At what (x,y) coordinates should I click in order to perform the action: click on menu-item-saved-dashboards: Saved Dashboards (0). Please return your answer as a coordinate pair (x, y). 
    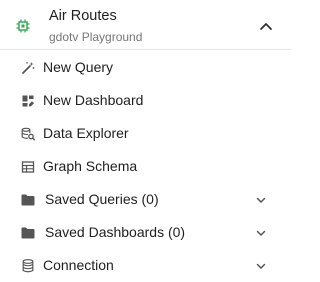
    Looking at the image, I should click on (145, 232).